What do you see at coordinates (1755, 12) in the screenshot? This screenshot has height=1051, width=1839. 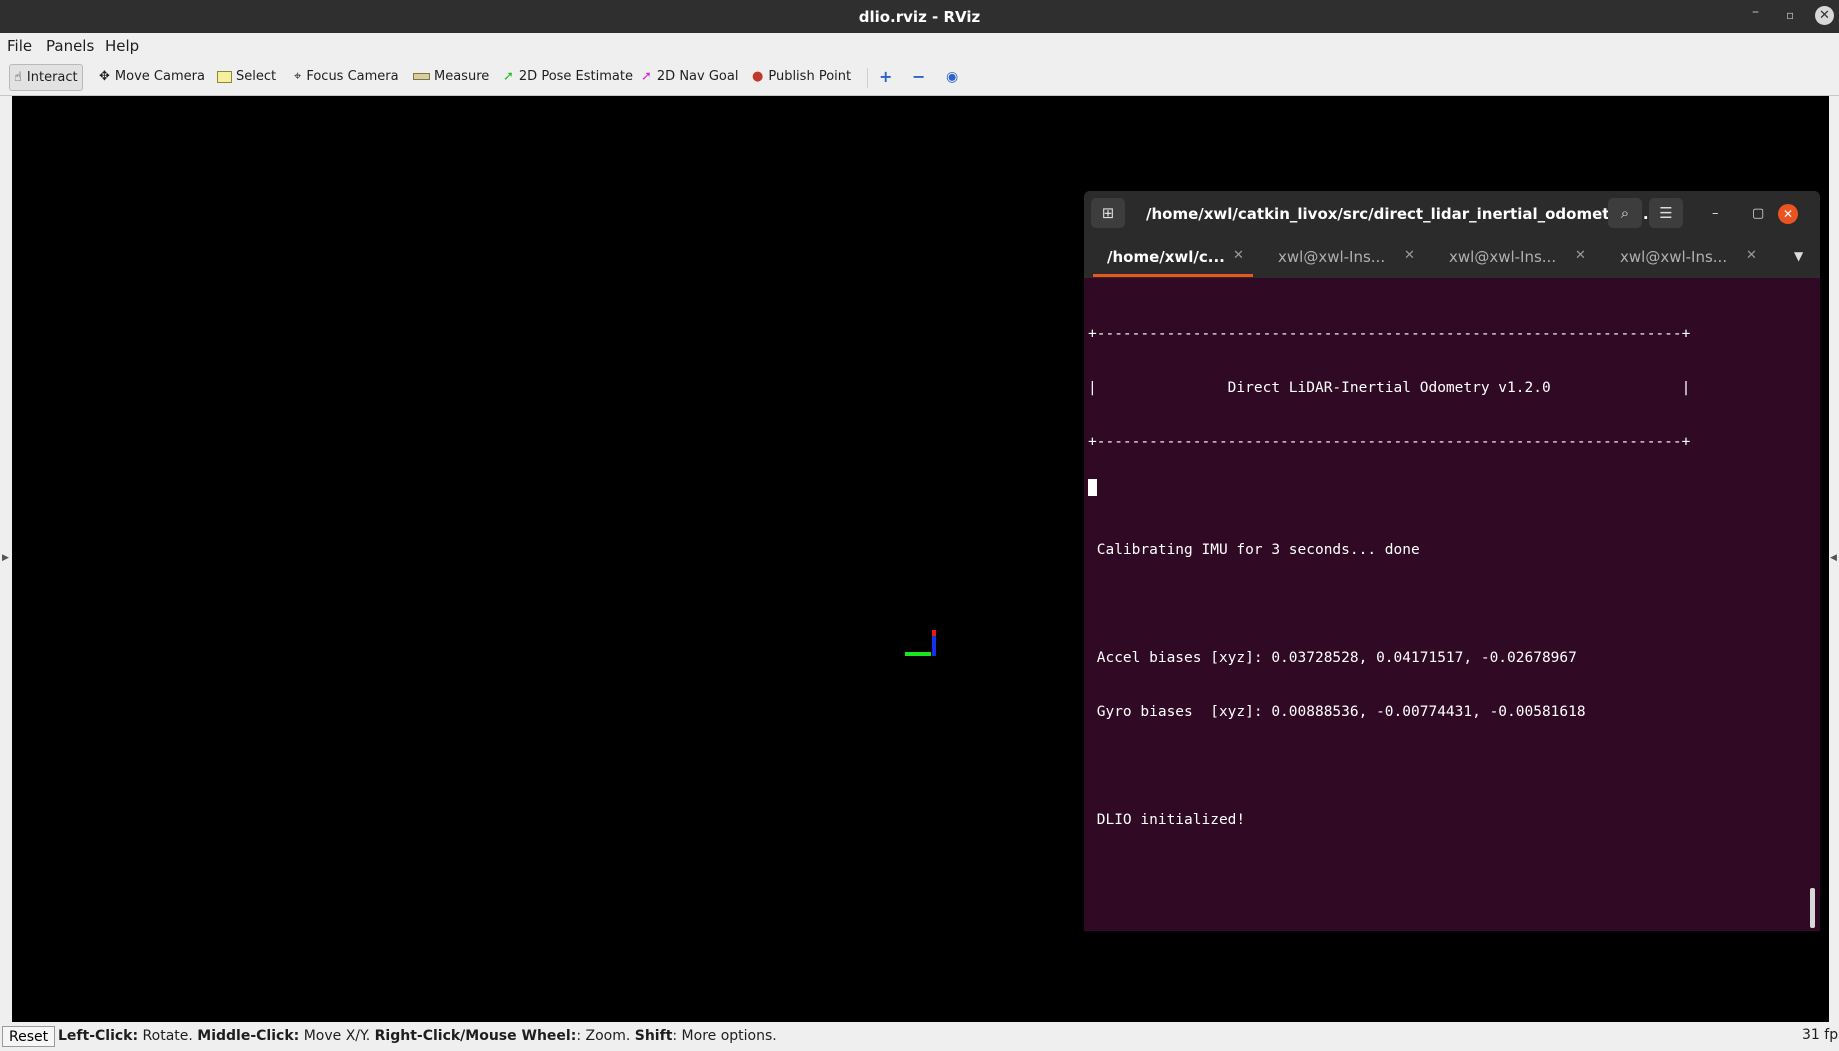 I see `minimize-icon: –` at bounding box center [1755, 12].